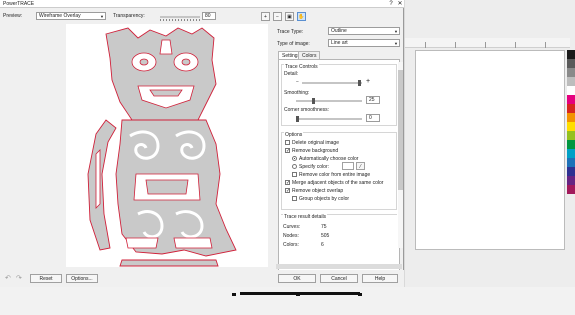 This screenshot has width=575, height=315. What do you see at coordinates (292, 227) in the screenshot?
I see `curves-label: Curves:` at bounding box center [292, 227].